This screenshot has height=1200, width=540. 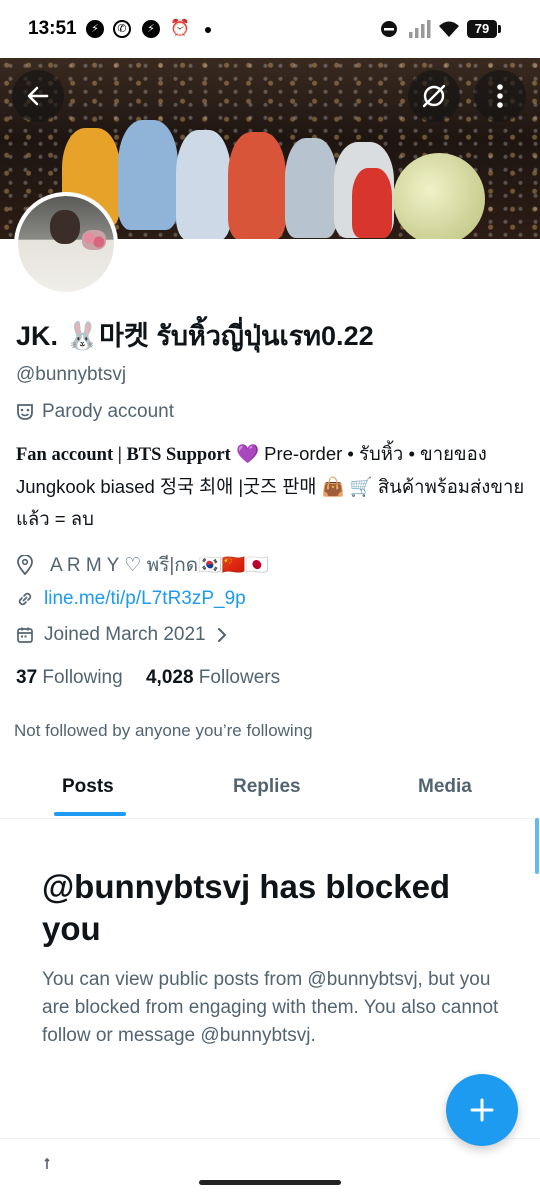 I want to click on more-options-button, so click(x=500, y=96).